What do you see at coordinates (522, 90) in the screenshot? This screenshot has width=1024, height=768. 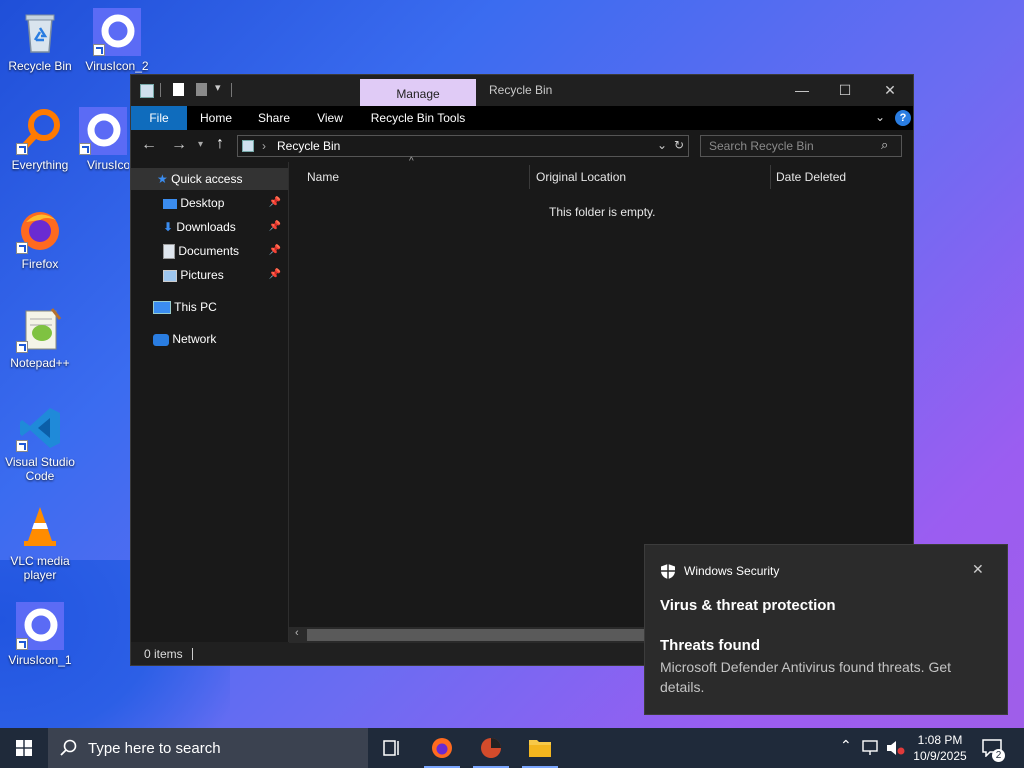 I see `title-bar: ▾ Manage Recycle Bin — ☐ ✕` at bounding box center [522, 90].